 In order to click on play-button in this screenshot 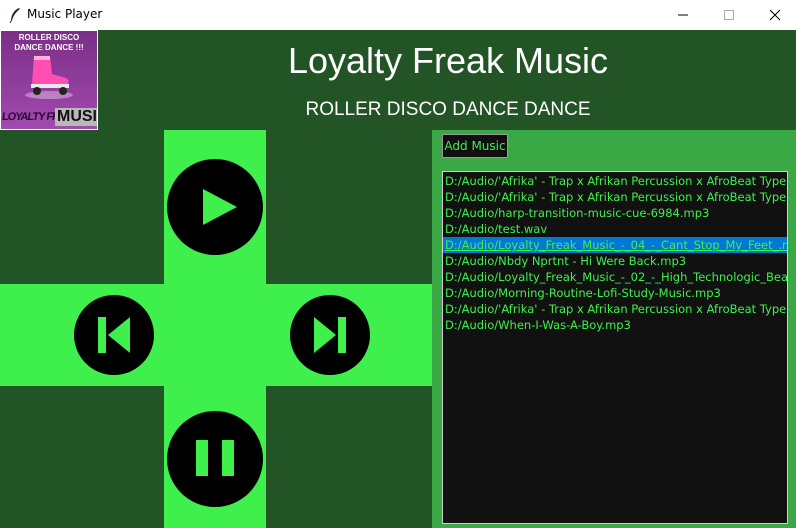, I will do `click(215, 207)`.